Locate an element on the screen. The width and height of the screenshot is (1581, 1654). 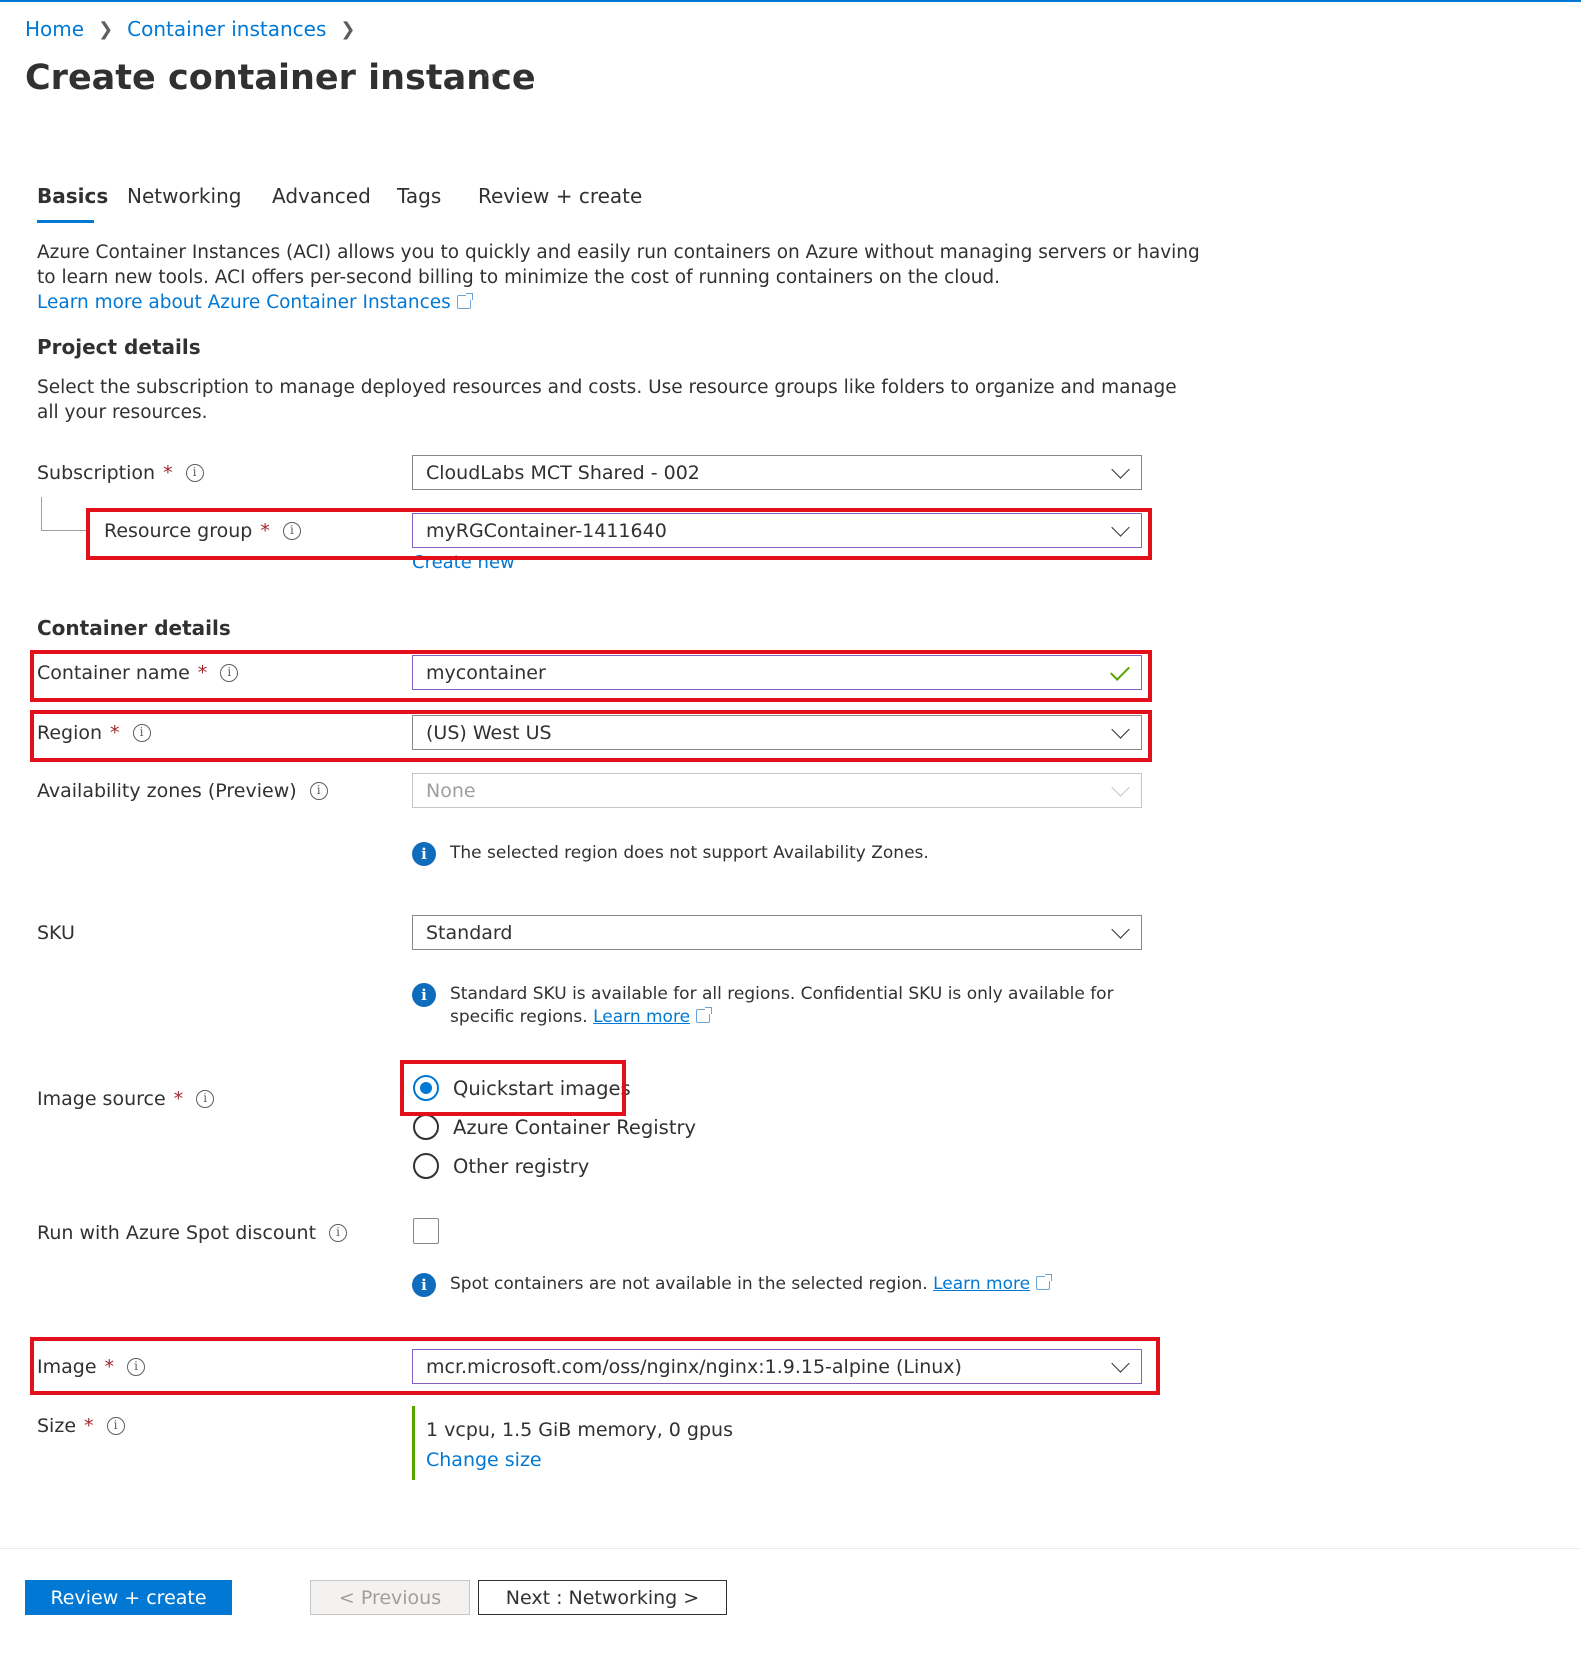
tab-review-create: Review + create is located at coordinates (560, 196).